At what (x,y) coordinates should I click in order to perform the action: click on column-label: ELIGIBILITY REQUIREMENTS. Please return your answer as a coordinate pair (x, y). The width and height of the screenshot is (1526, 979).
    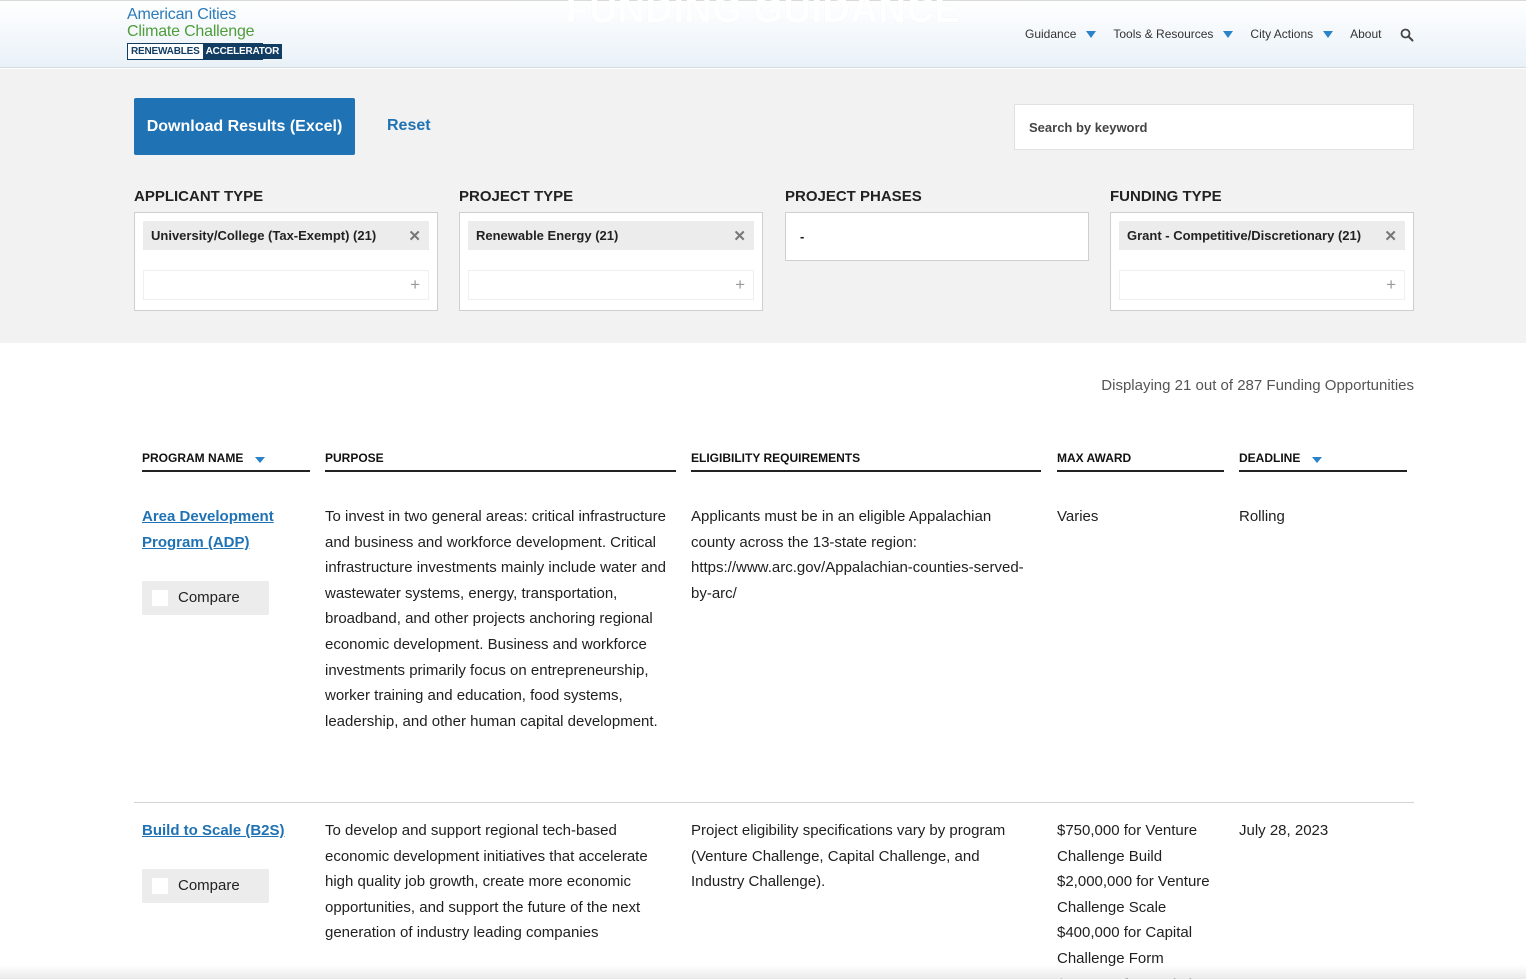
    Looking at the image, I should click on (776, 458).